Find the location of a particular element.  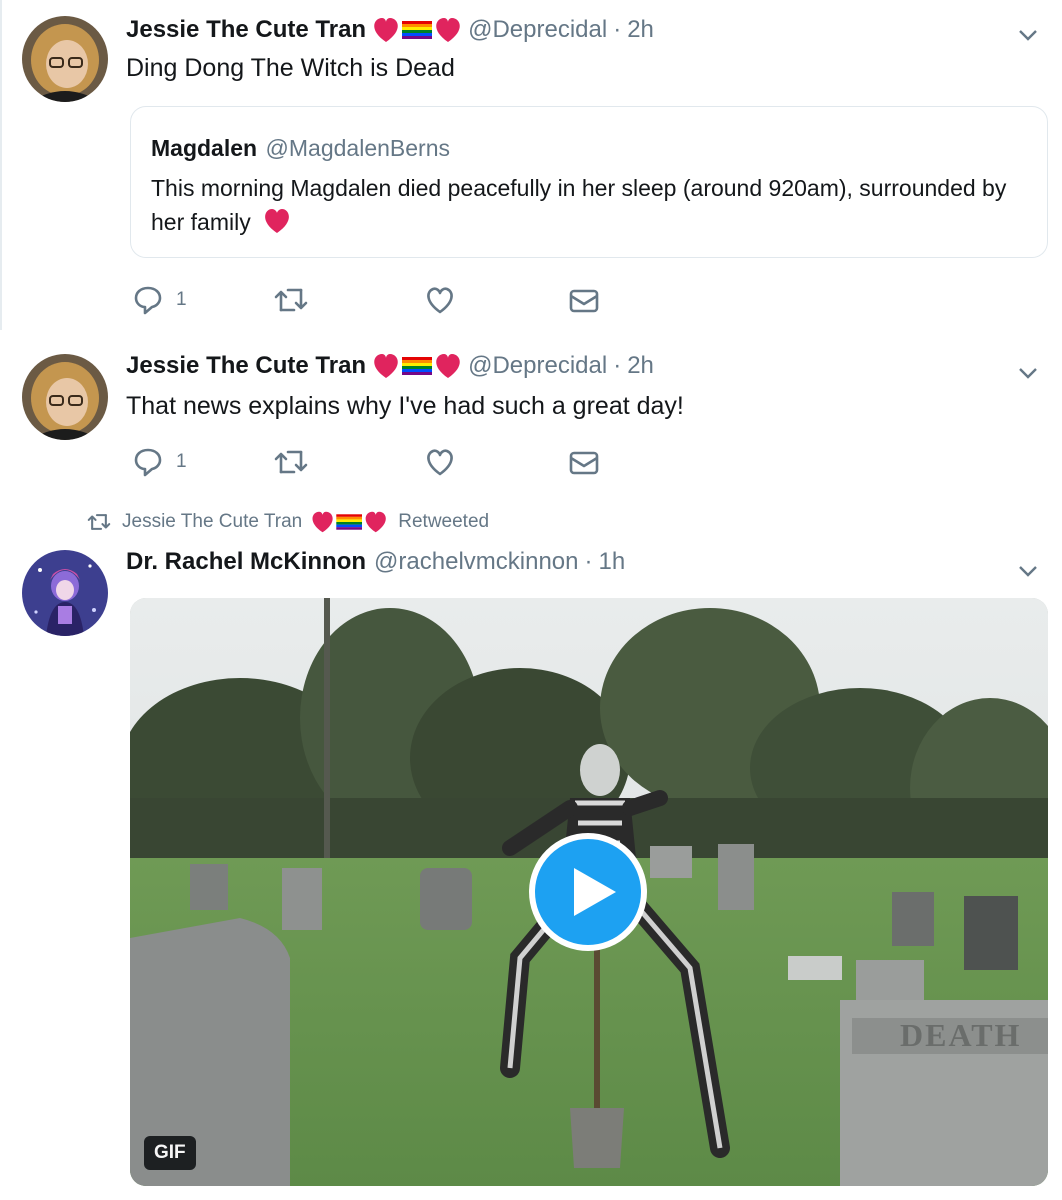

author-name: Dr. Rachel McKinnon is located at coordinates (246, 562).